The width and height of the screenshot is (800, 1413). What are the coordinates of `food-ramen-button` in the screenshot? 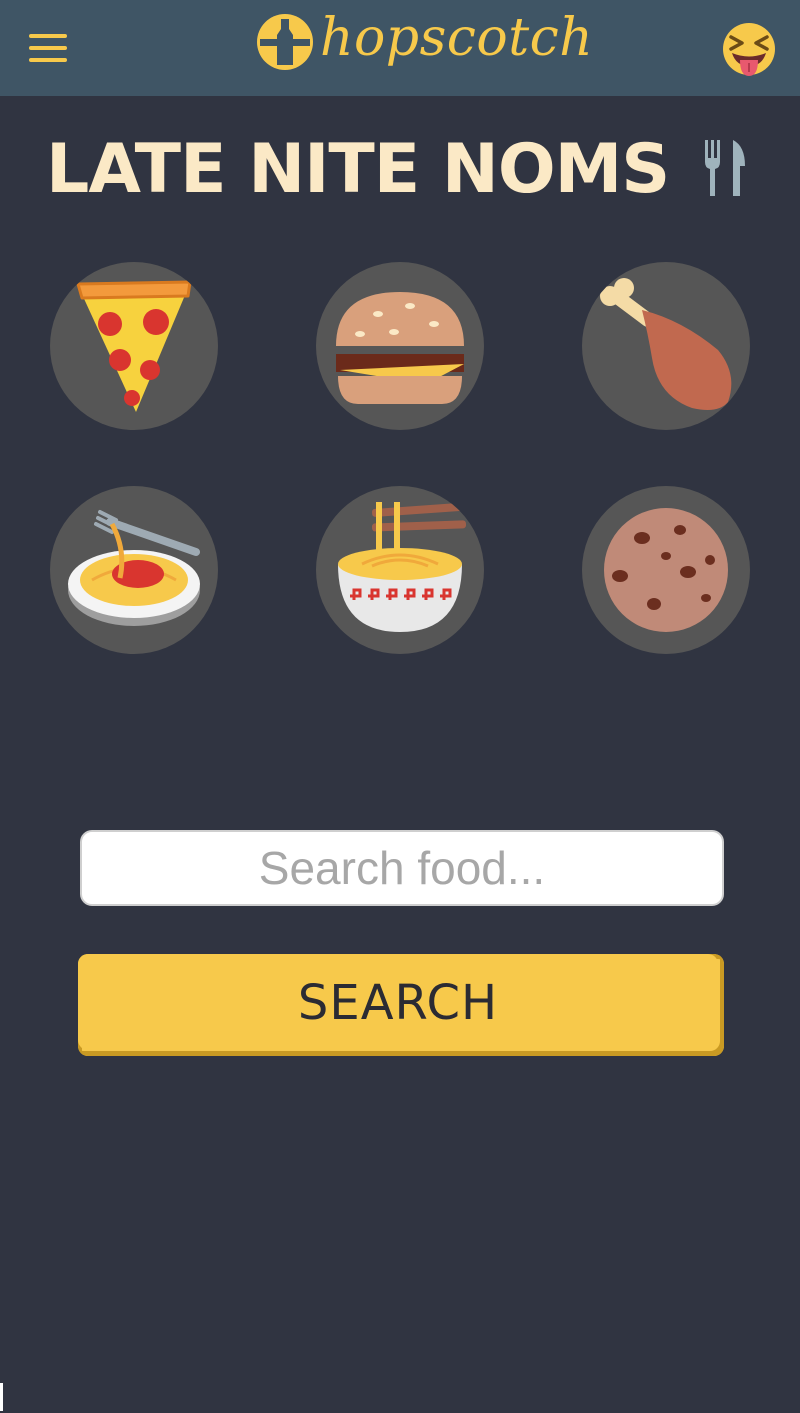 It's located at (400, 570).